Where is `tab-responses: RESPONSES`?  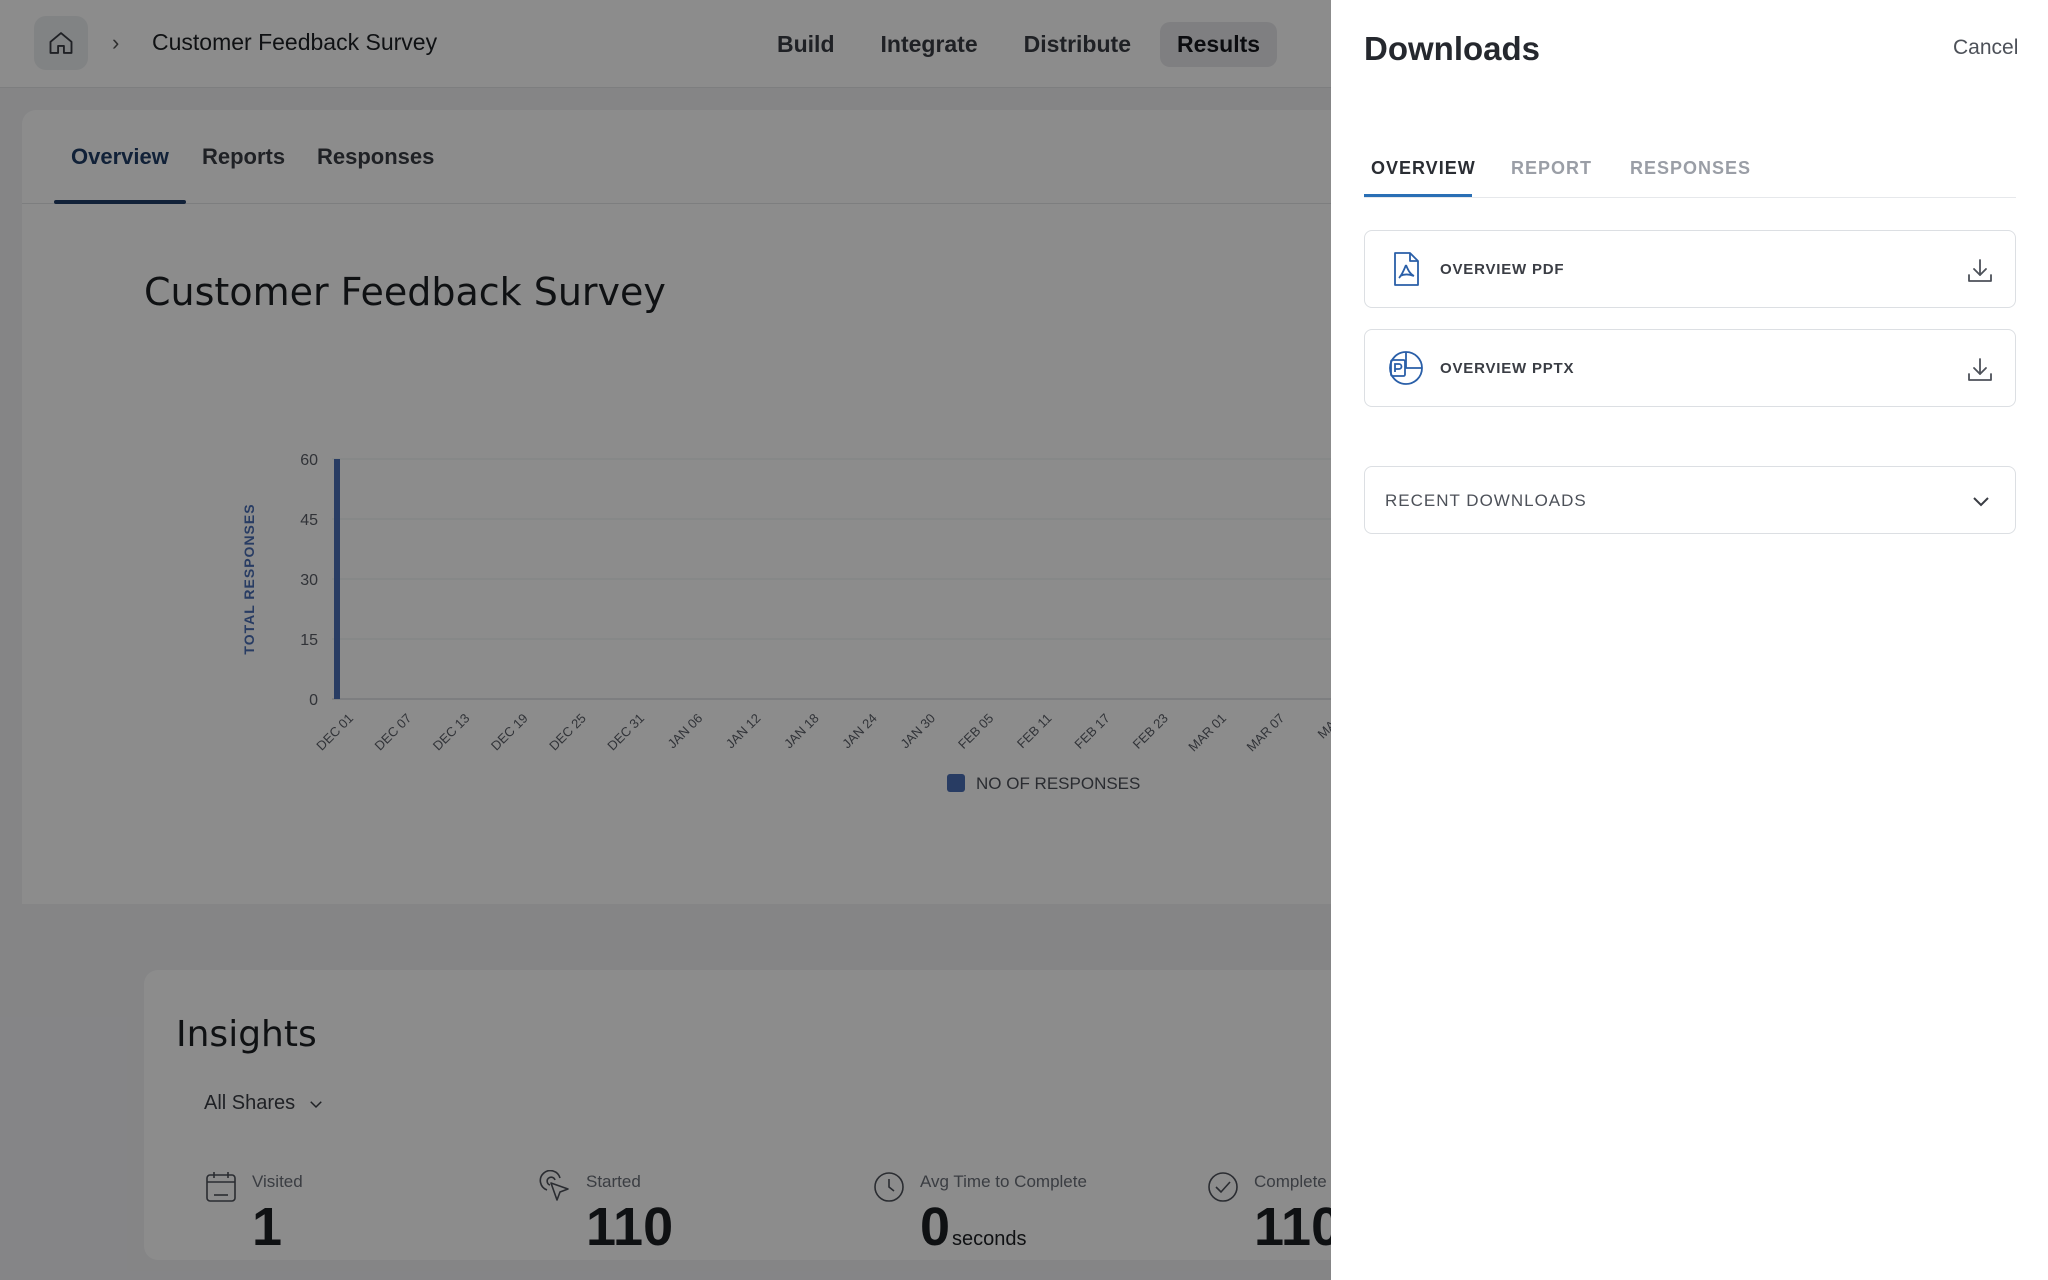 tab-responses: RESPONSES is located at coordinates (1690, 168).